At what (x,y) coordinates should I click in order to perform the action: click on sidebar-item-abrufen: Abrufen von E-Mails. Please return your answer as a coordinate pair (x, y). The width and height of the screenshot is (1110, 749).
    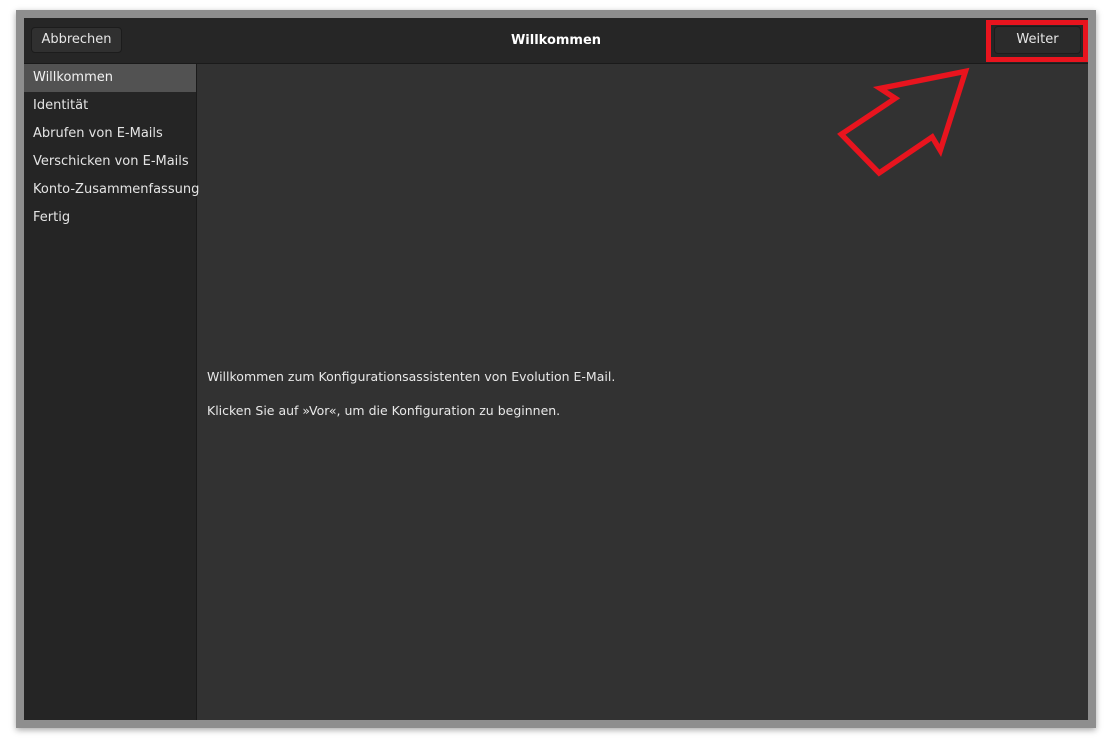
    Looking at the image, I should click on (110, 134).